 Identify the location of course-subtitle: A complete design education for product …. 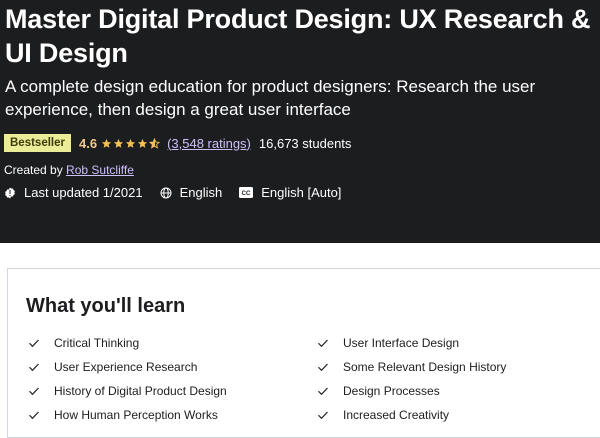
(270, 98).